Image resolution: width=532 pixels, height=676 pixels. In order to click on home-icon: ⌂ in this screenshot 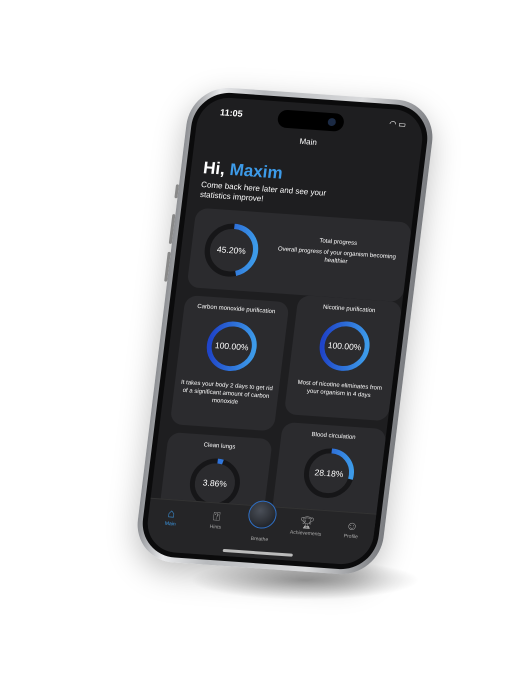, I will do `click(172, 513)`.